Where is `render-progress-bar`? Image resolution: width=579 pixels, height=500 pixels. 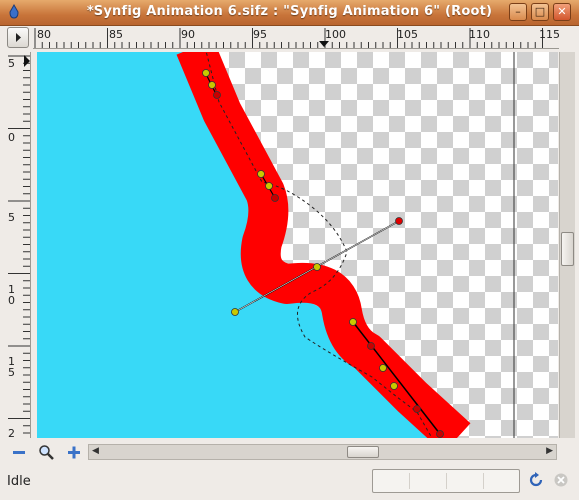 render-progress-bar is located at coordinates (446, 481).